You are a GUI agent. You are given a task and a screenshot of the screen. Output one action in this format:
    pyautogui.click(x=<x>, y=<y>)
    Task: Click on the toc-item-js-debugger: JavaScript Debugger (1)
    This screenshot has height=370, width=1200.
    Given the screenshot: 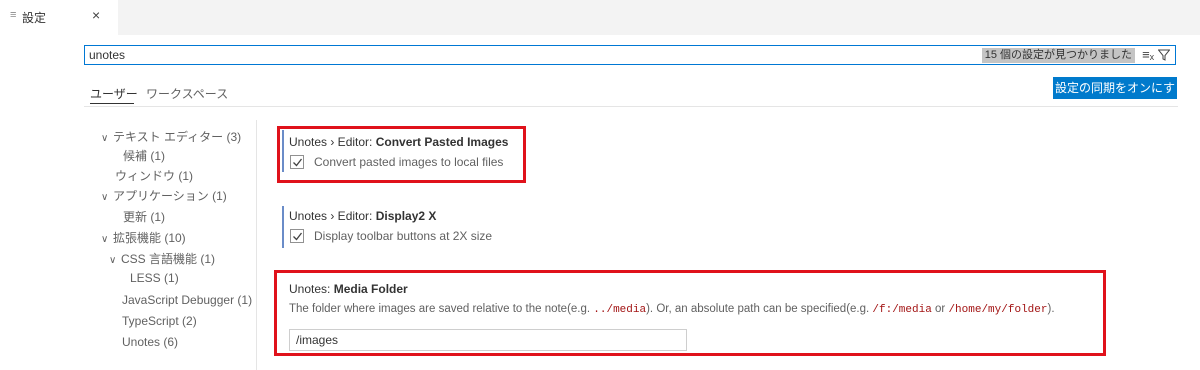 What is the action you would take?
    pyautogui.click(x=187, y=300)
    